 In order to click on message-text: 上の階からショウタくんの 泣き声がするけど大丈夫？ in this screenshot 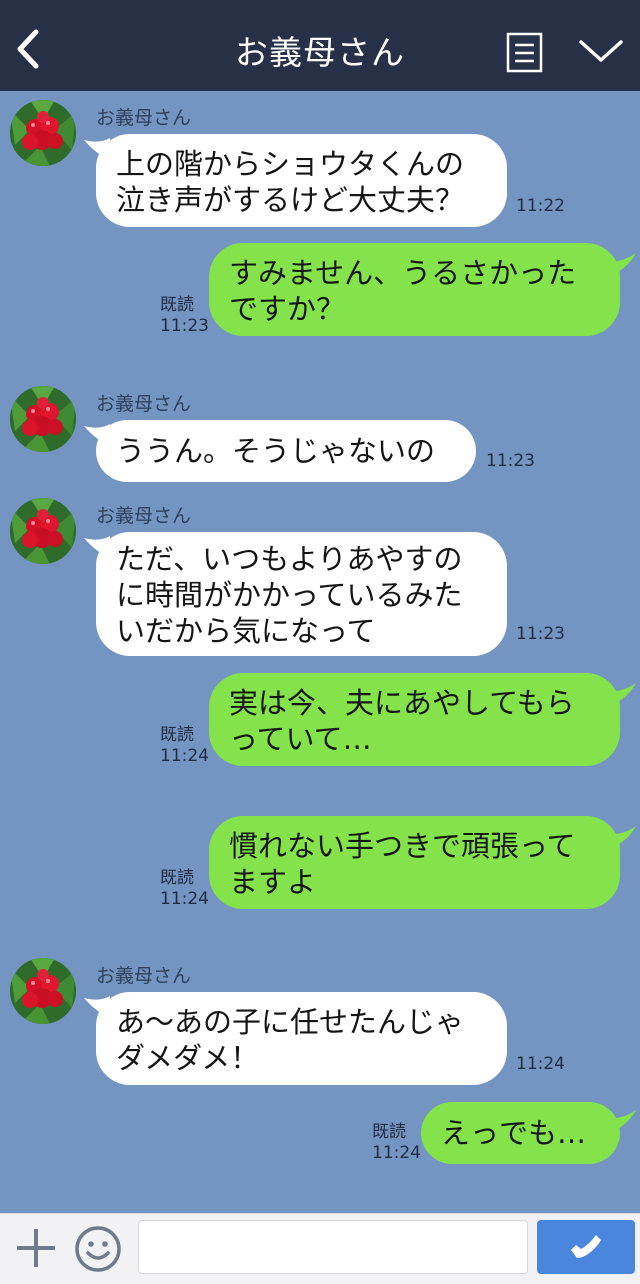, I will do `click(290, 182)`.